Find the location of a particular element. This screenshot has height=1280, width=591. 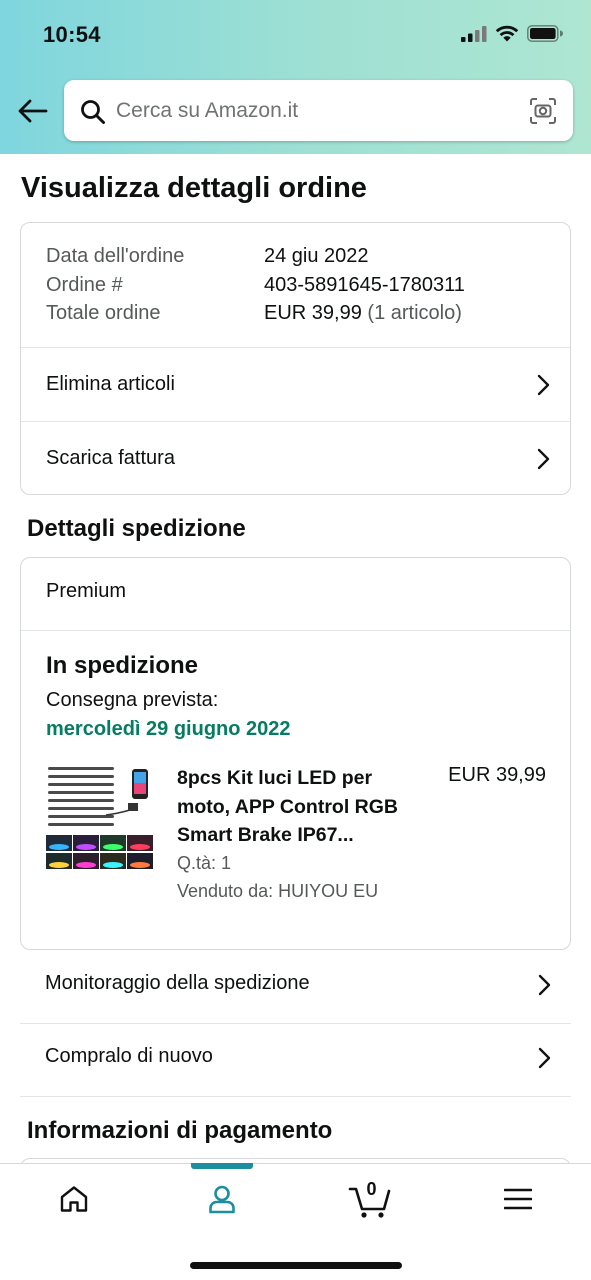

track-shipment-row: Monitoraggio della spedizione is located at coordinates (295, 986).